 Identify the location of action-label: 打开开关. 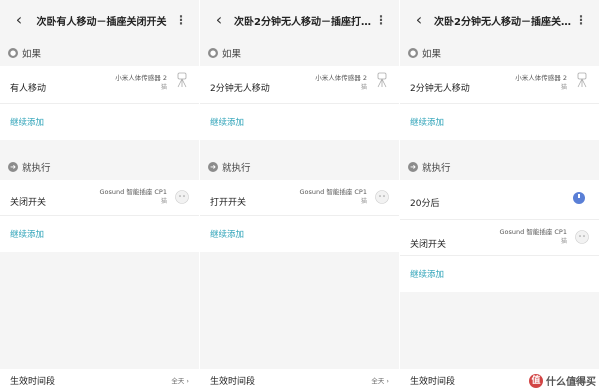
(228, 203).